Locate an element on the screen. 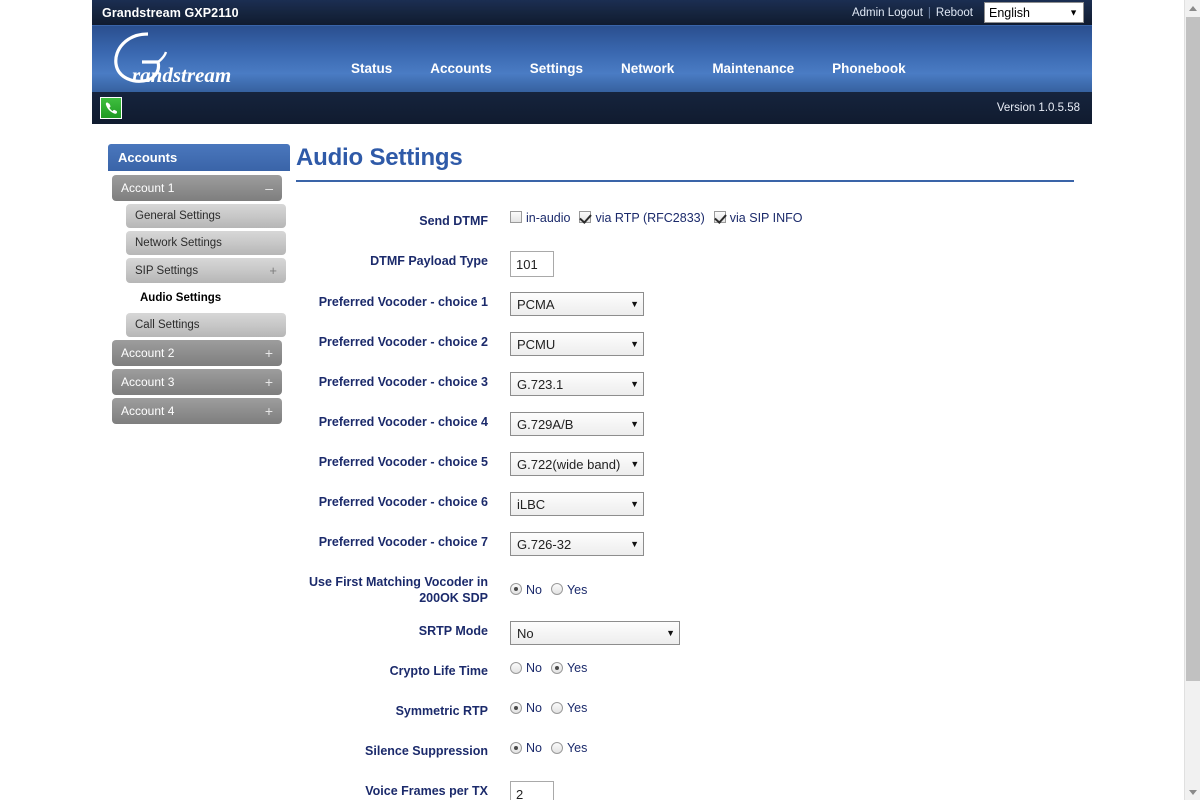 The height and width of the screenshot is (800, 1200). sidebar-header: Accounts is located at coordinates (199, 157).